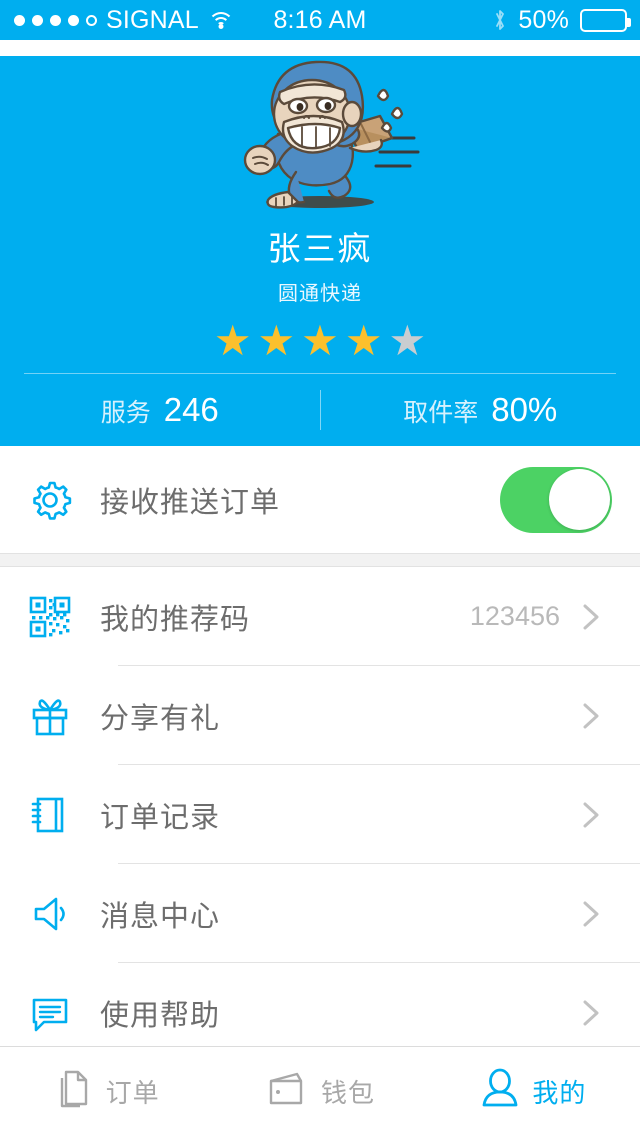  Describe the element at coordinates (175, 619) in the screenshot. I see `menu-item-label: 我的推荐码` at that location.